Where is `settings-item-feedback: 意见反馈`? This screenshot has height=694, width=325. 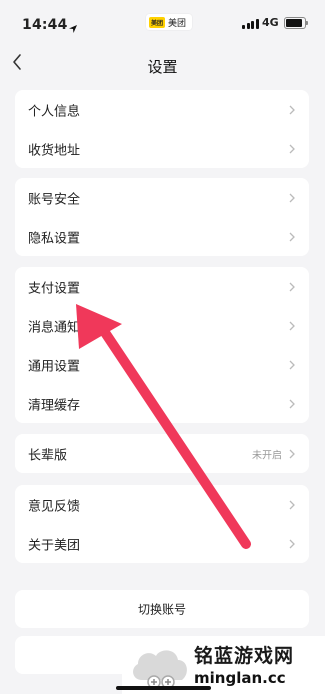 settings-item-feedback: 意见反馈 is located at coordinates (162, 504).